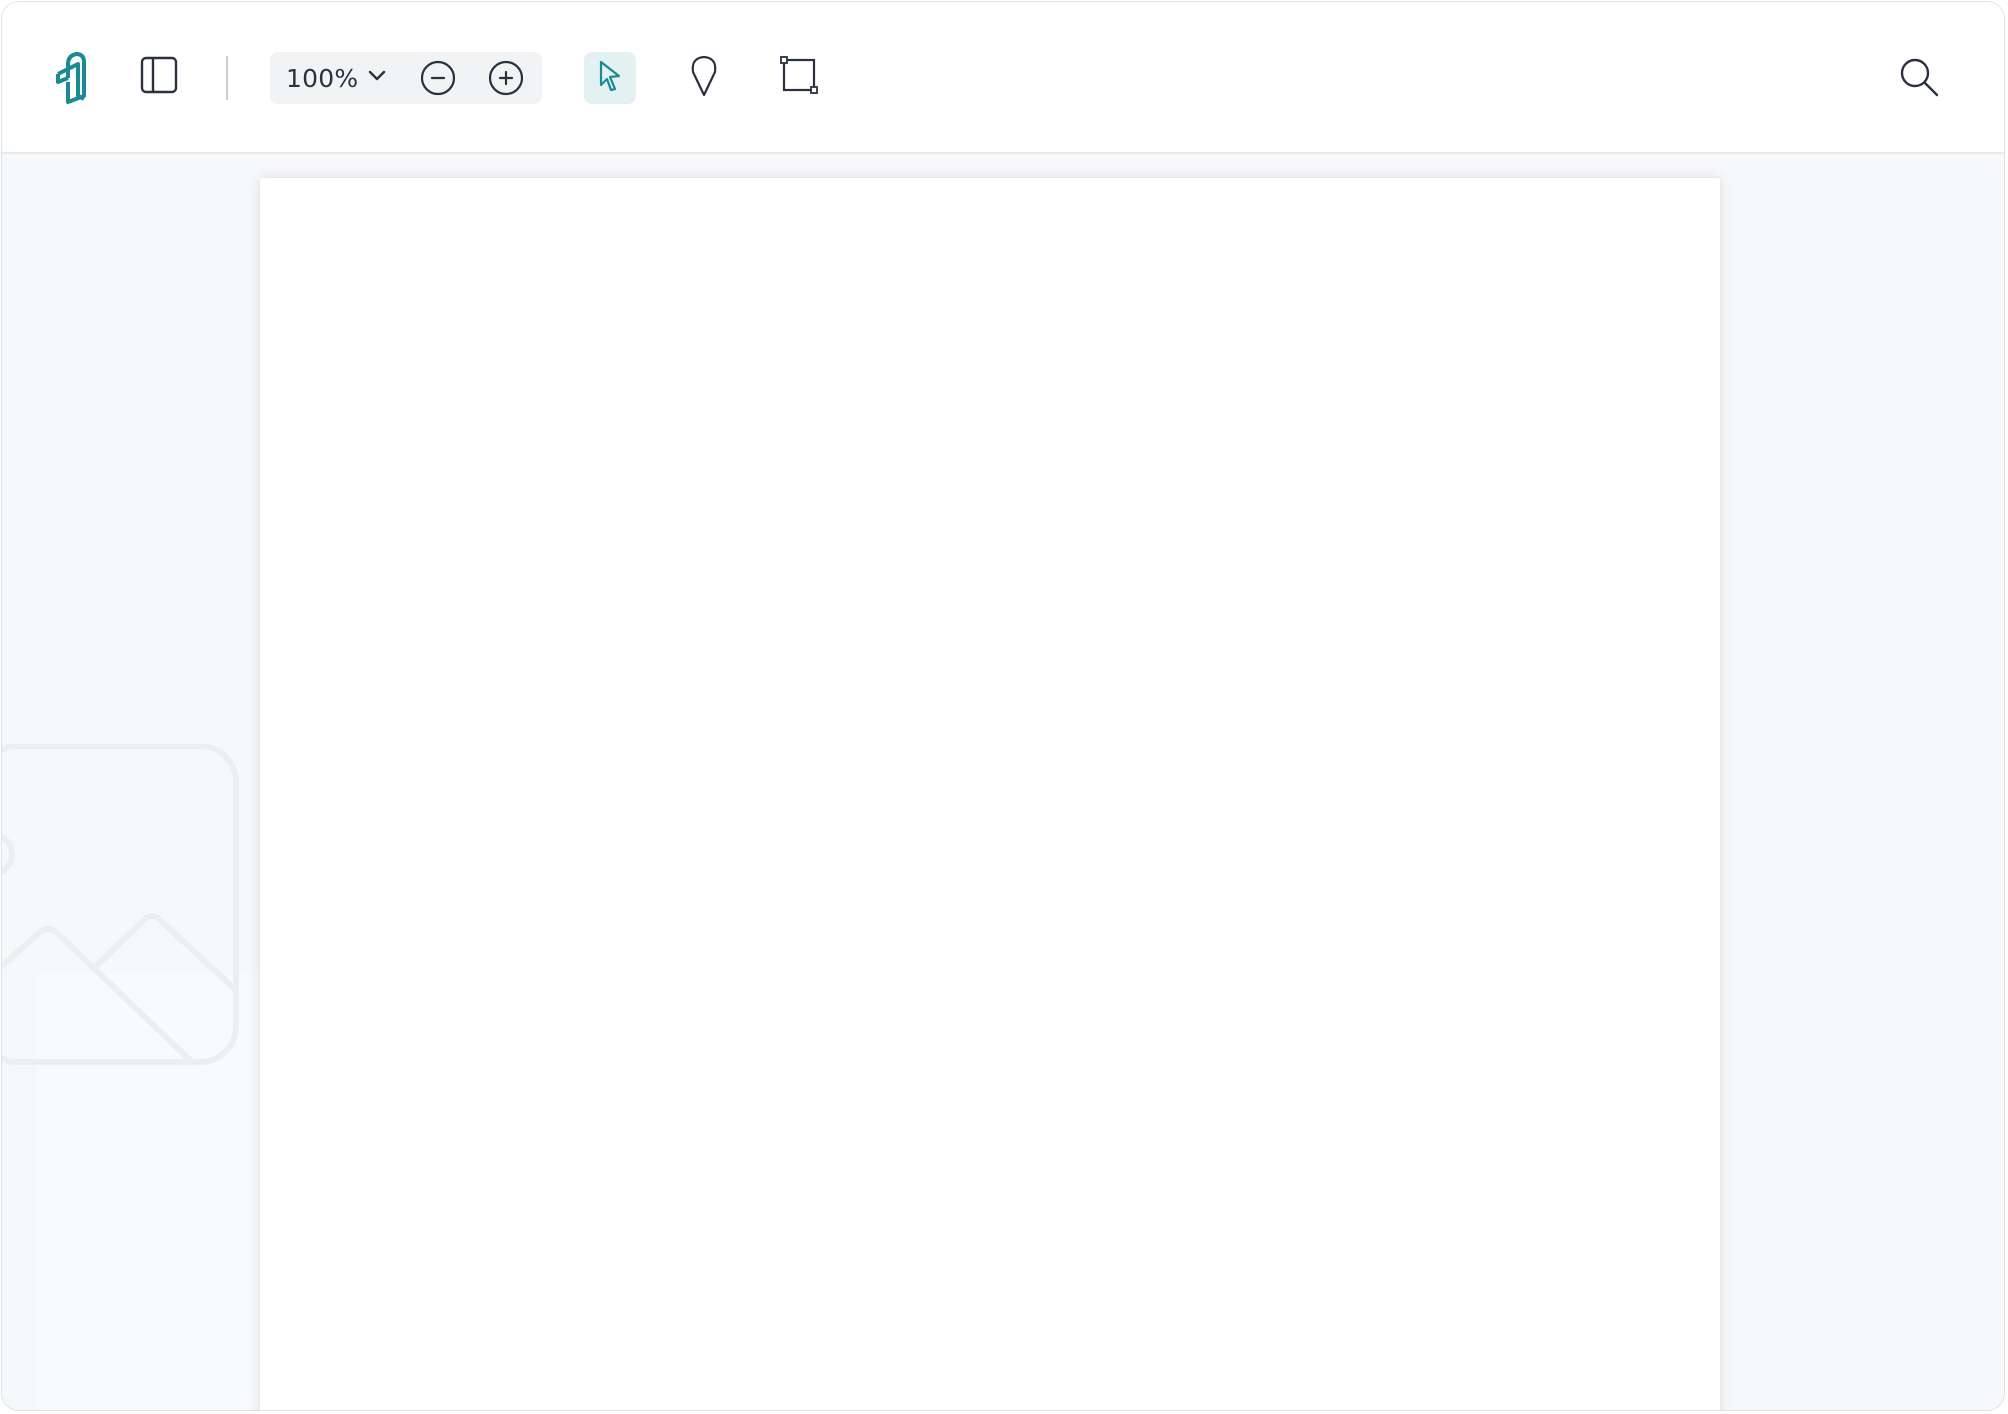  I want to click on pointer-icon, so click(610, 78).